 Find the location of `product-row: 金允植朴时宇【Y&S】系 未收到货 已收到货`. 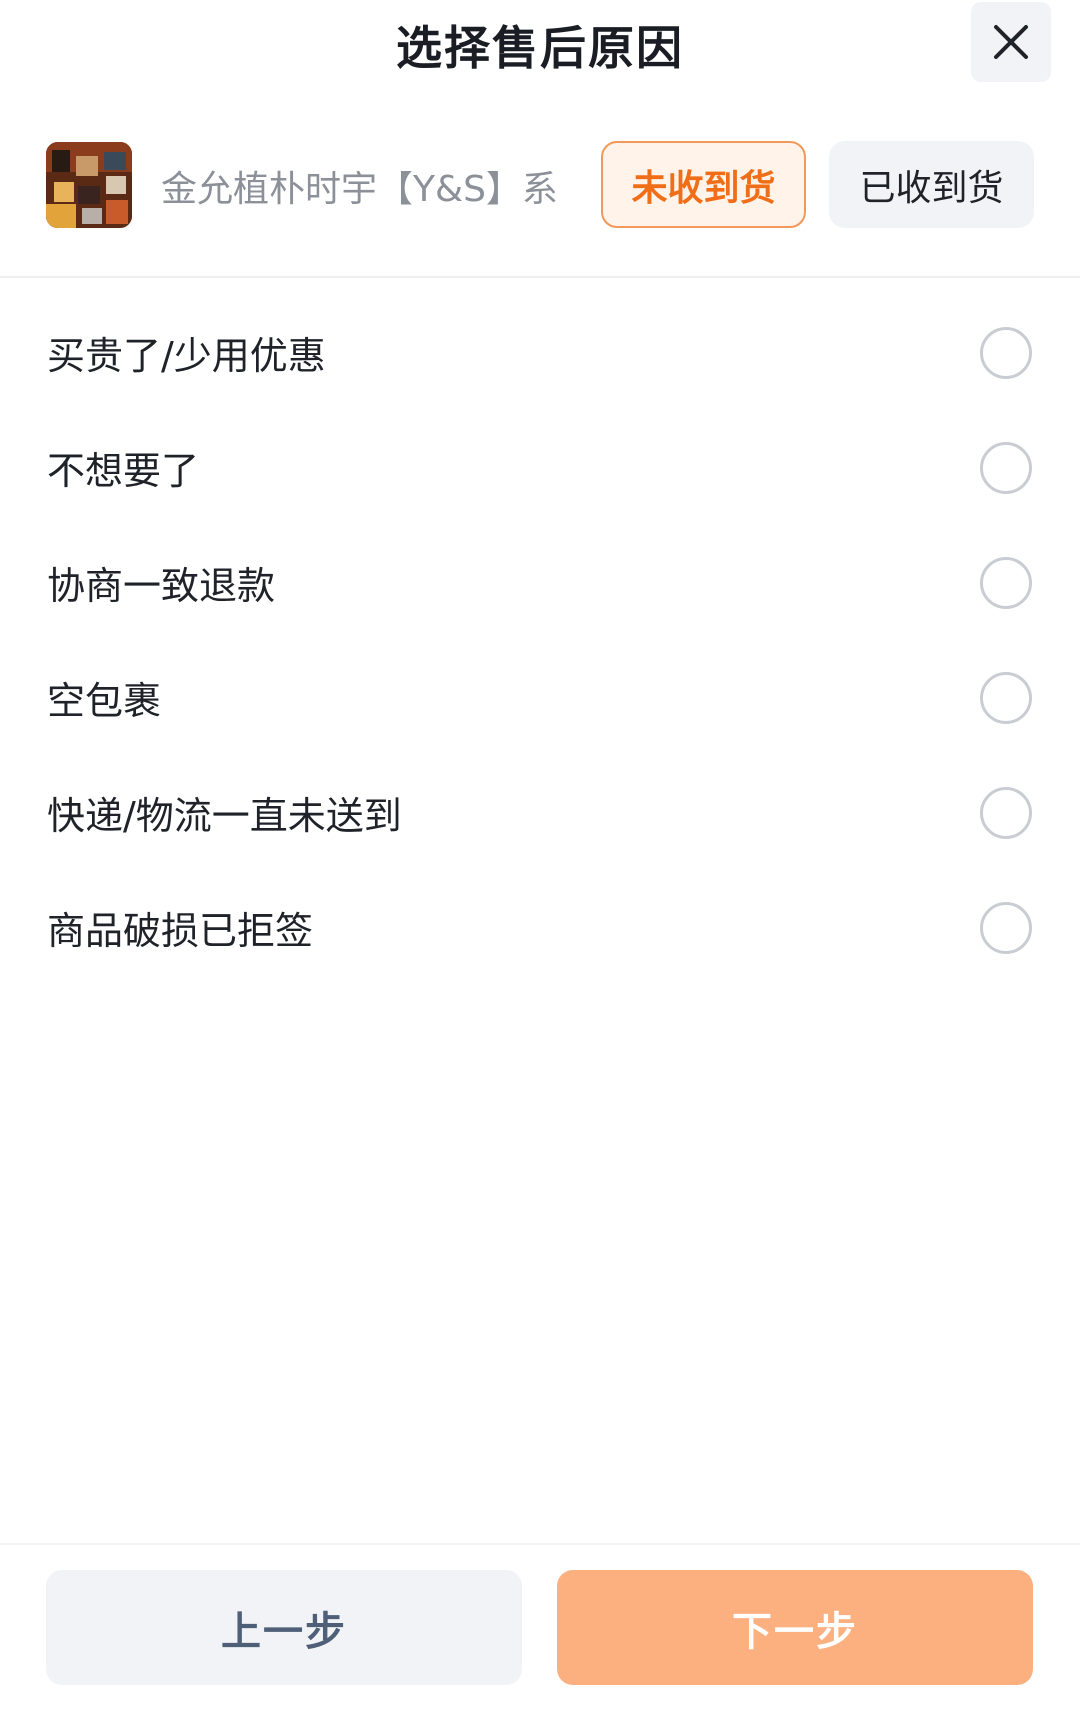

product-row: 金允植朴时宇【Y&S】系 未收到货 已收到货 is located at coordinates (540, 188).